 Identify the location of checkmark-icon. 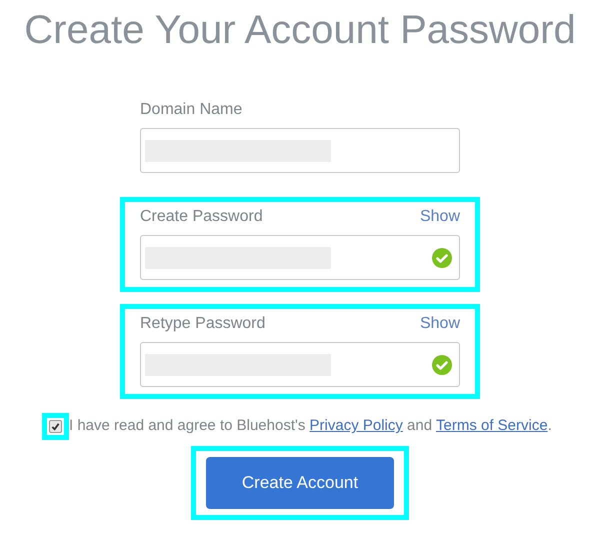
(55, 426).